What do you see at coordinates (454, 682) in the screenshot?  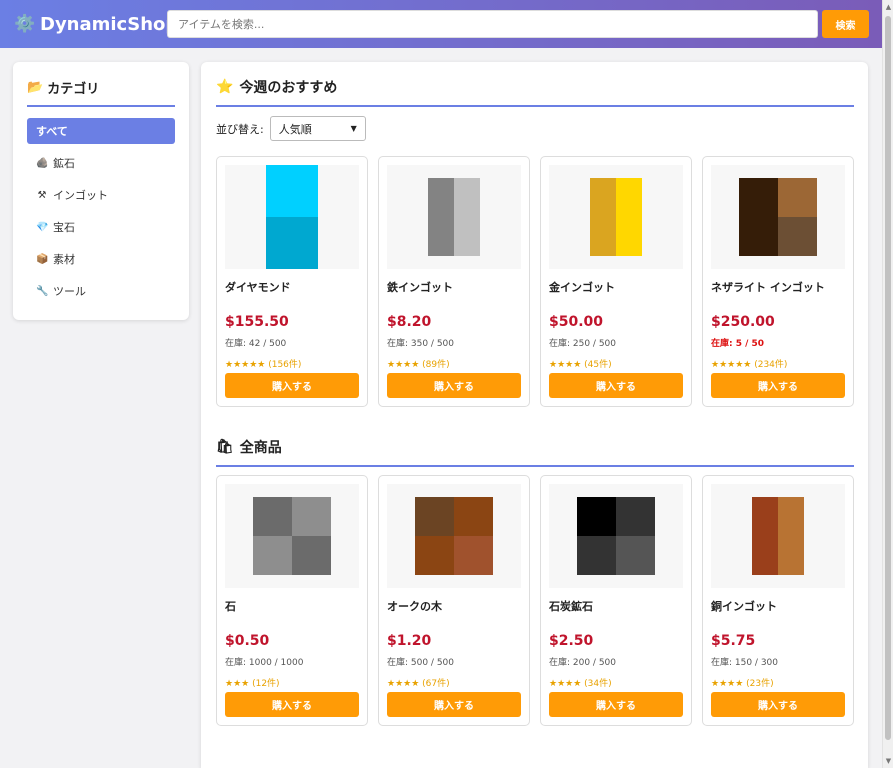 I see `product-rating: ★★★★ (67件)` at bounding box center [454, 682].